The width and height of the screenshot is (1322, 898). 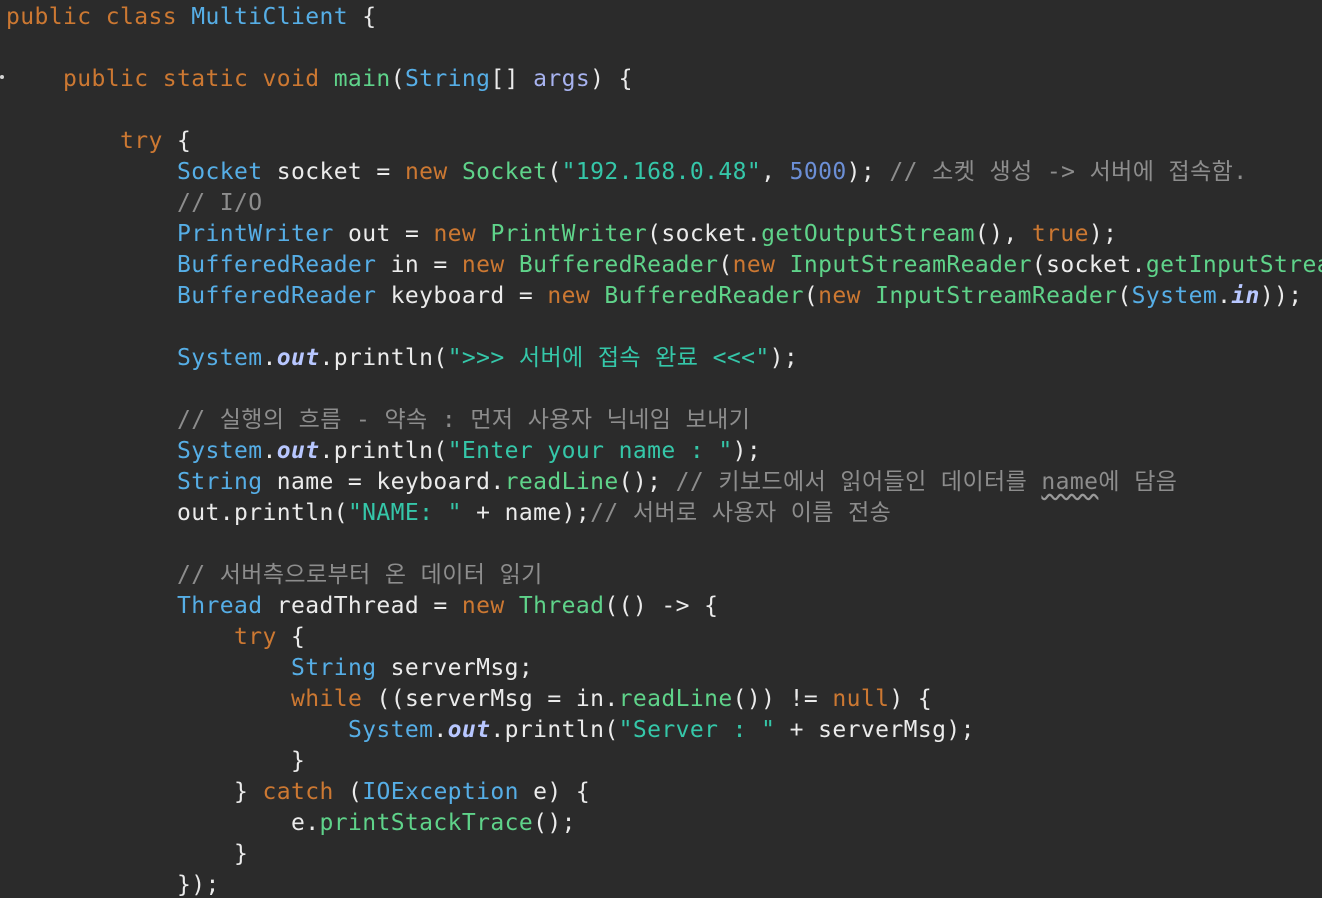 What do you see at coordinates (219, 606) in the screenshot?
I see `code-token: Thread` at bounding box center [219, 606].